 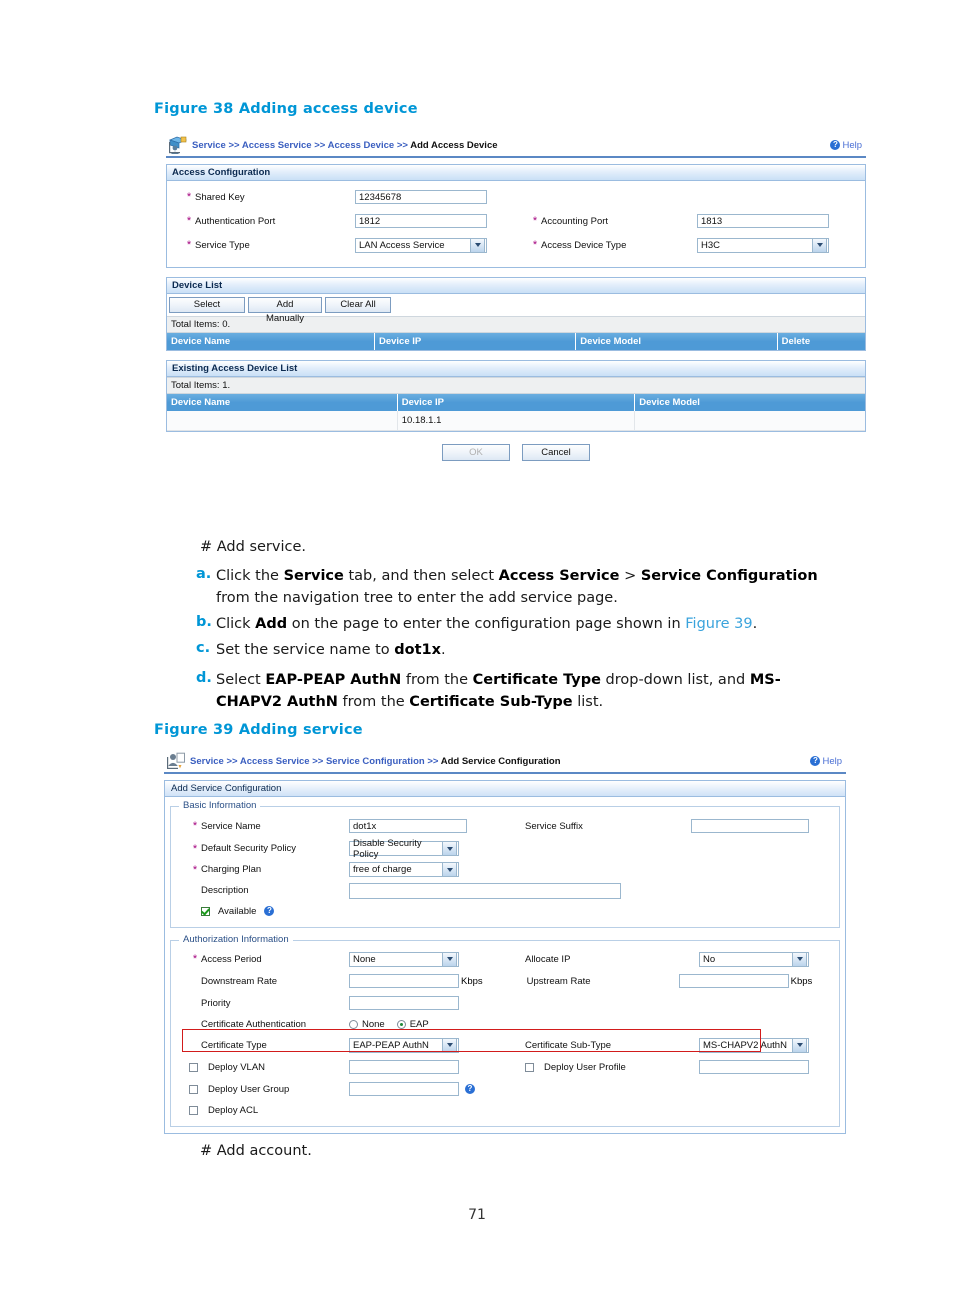 I want to click on upstream-rate-input, so click(x=733, y=981).